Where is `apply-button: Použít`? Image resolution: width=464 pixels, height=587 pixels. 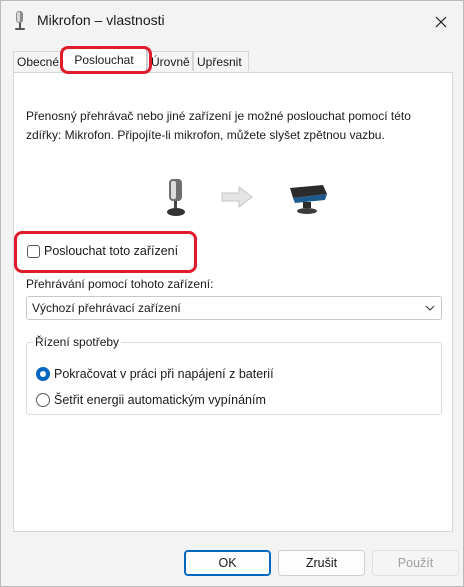
apply-button: Použít is located at coordinates (415, 563).